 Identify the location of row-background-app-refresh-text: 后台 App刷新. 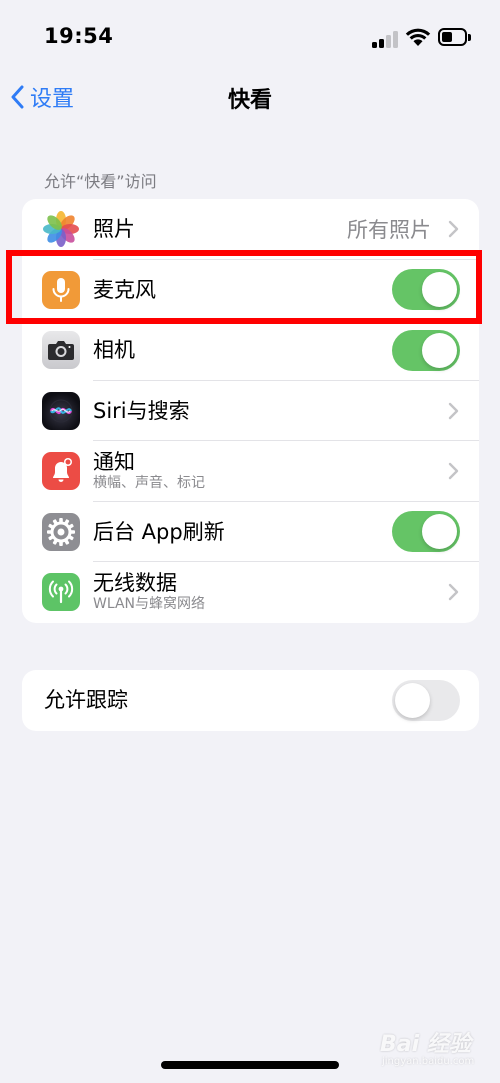
(231, 532).